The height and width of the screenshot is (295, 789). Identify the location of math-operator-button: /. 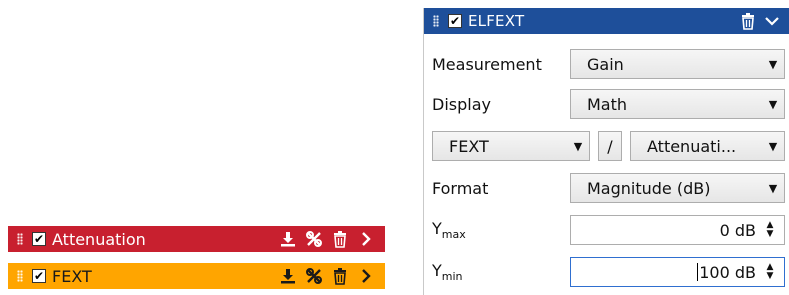
(610, 146).